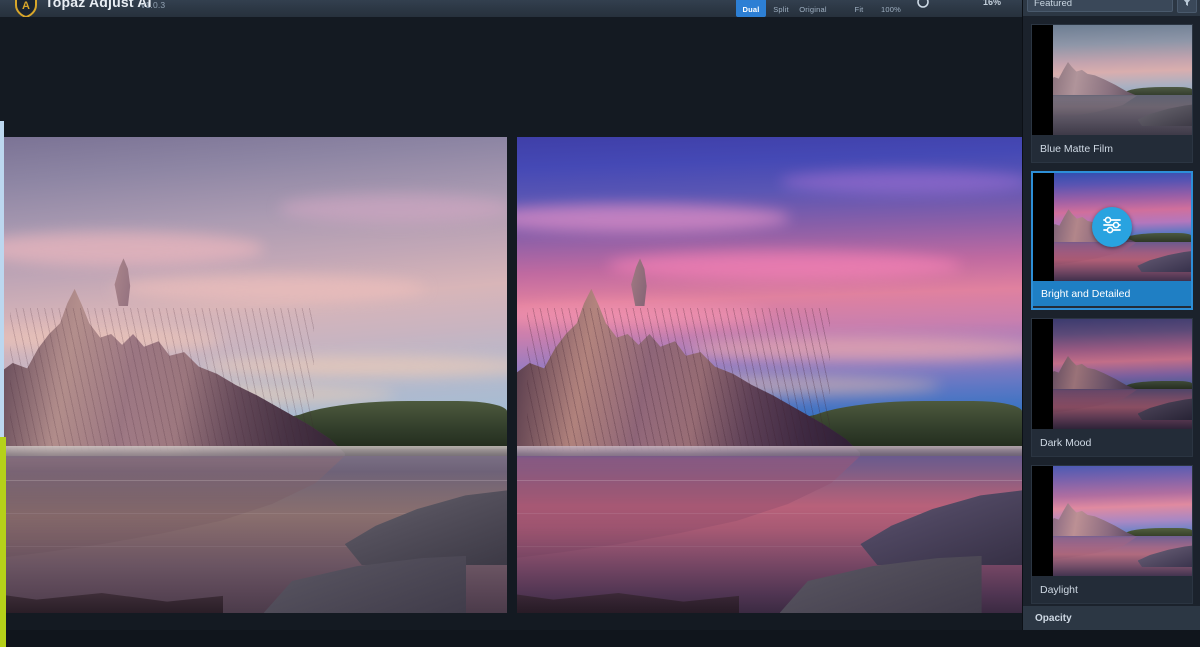  What do you see at coordinates (837, 8) in the screenshot?
I see `view-toolbar: Dual Split Original Fit 100%` at bounding box center [837, 8].